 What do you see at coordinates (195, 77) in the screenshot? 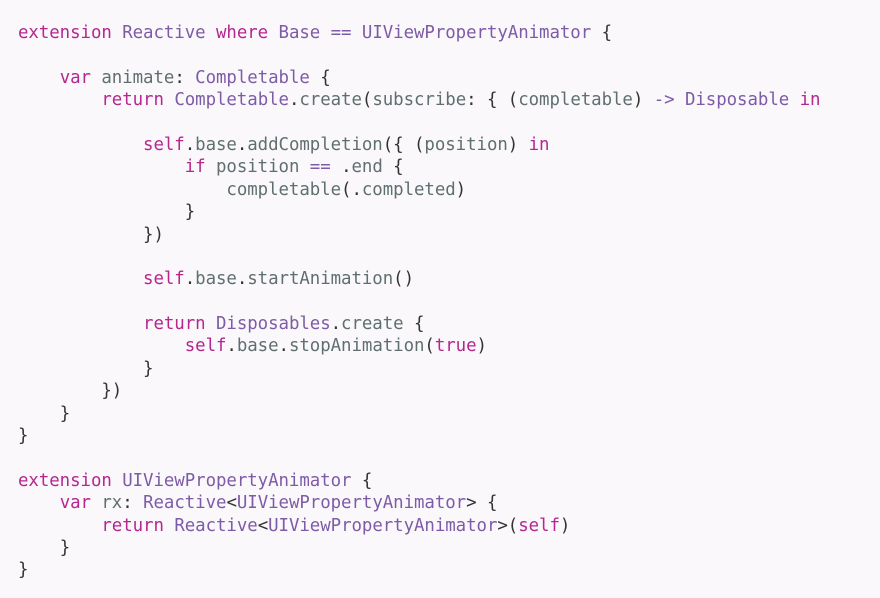
I see `code-line: var animate: Completable {` at bounding box center [195, 77].